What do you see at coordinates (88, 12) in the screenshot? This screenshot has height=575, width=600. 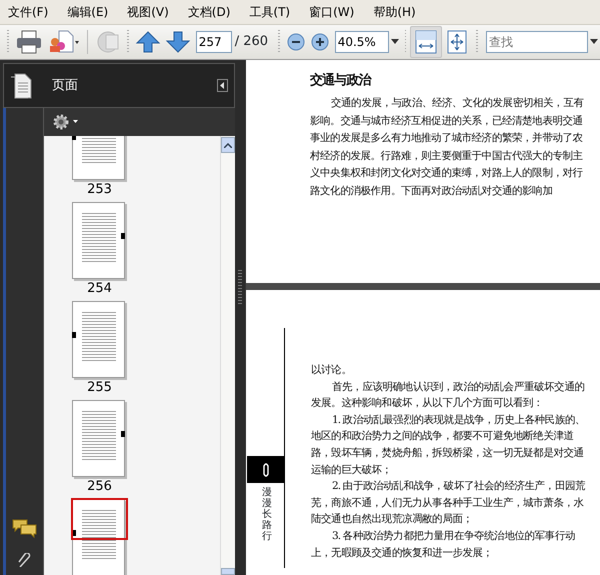 I see `menu-item: 编辑(E)` at bounding box center [88, 12].